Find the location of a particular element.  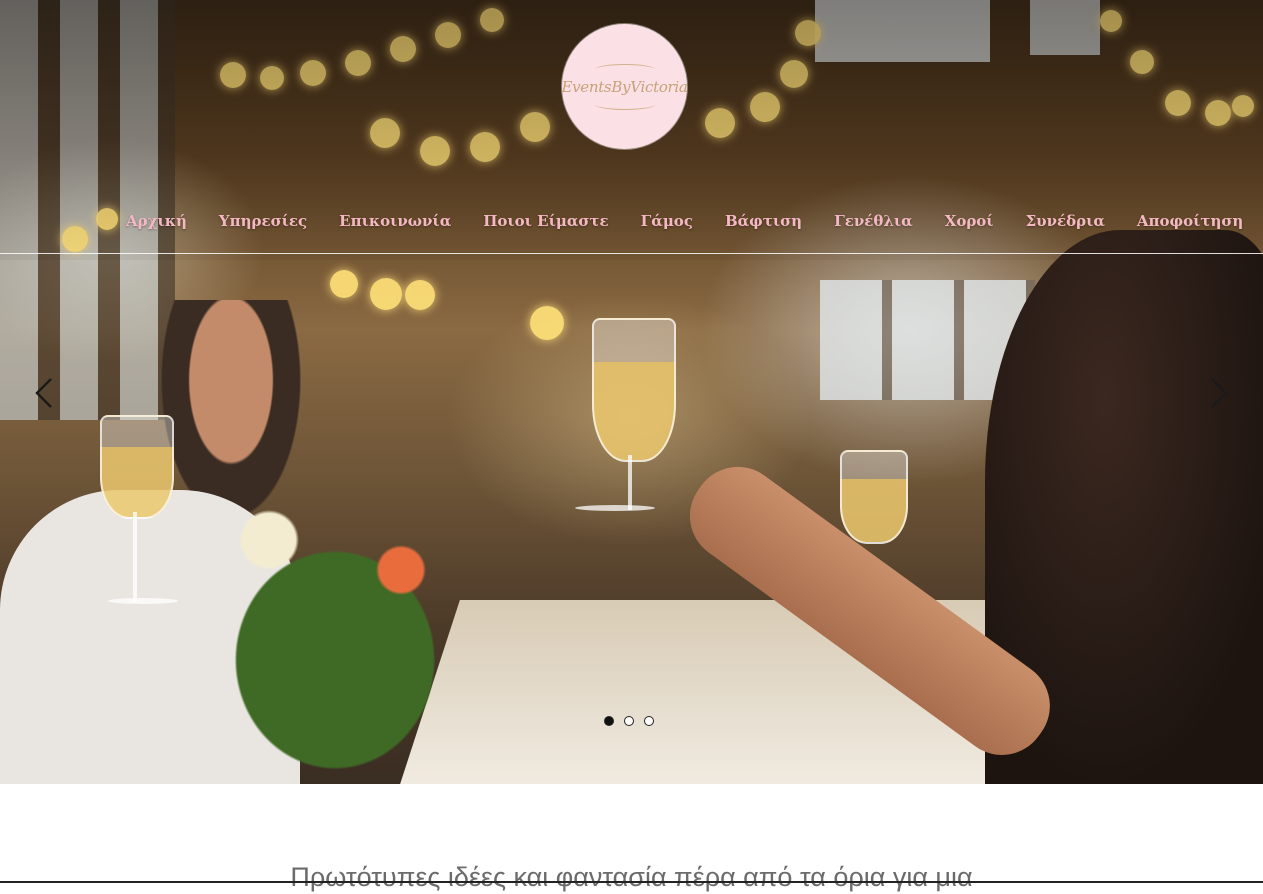

nav-item-contact: Επικοινωνία is located at coordinates (395, 221).